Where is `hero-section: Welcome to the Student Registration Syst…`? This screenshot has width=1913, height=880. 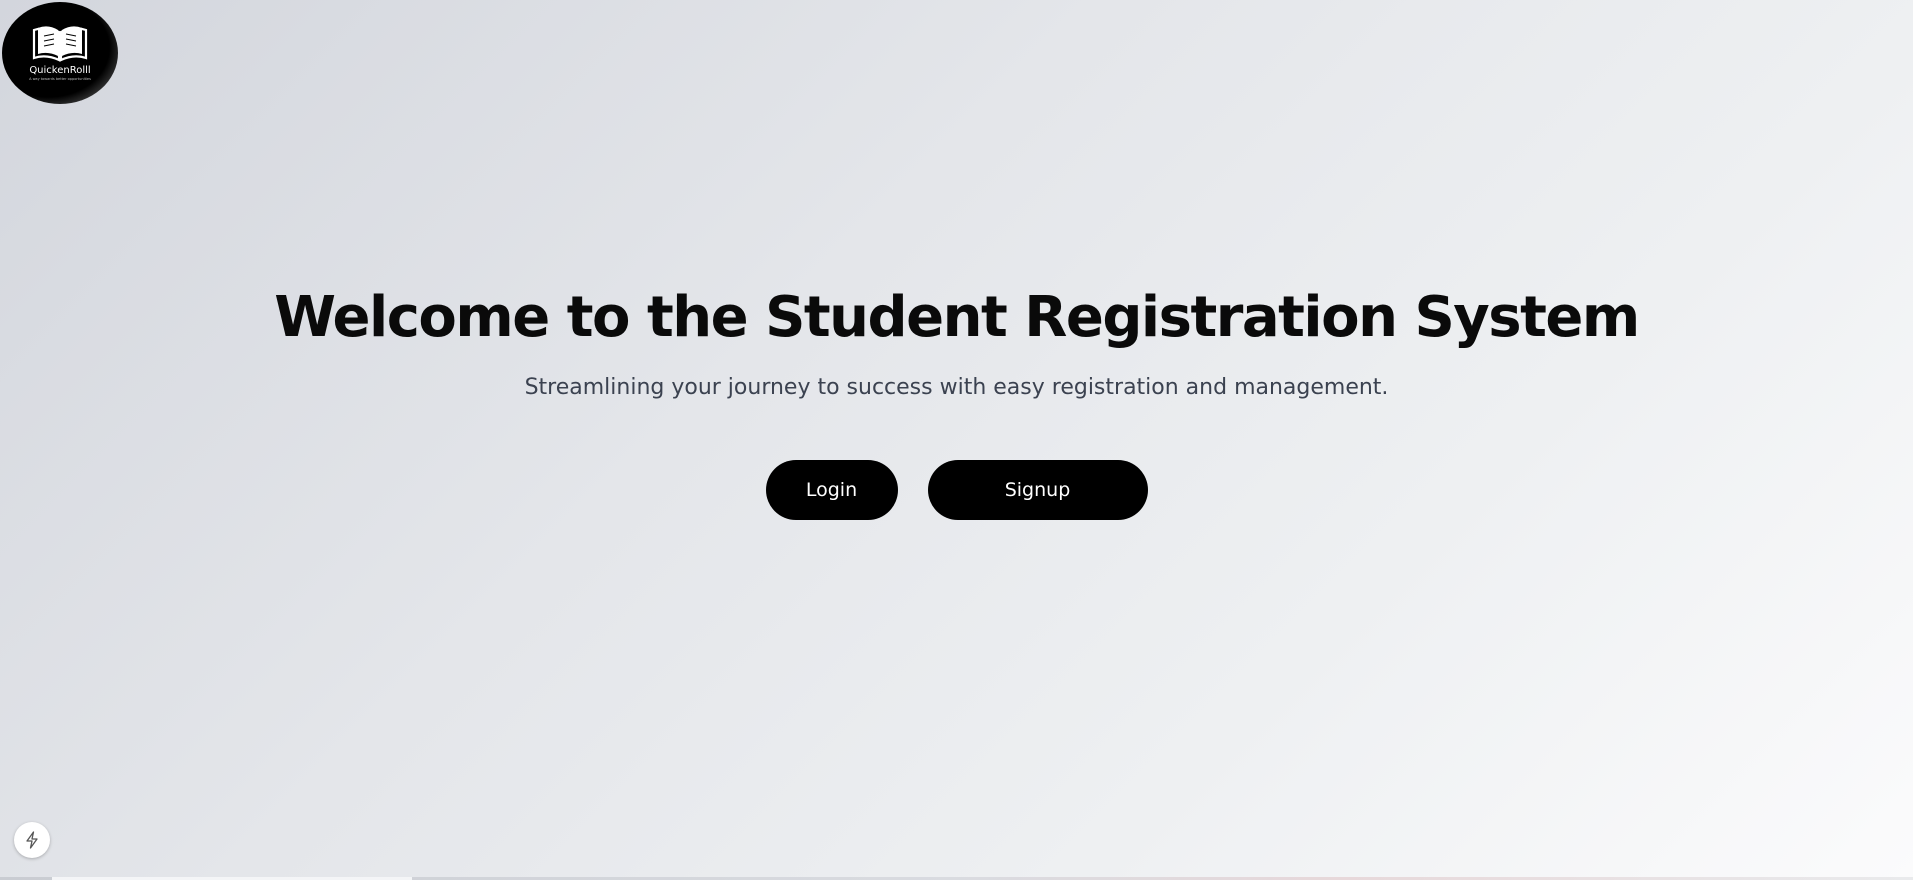
hero-section: Welcome to the Student Registration Syst… is located at coordinates (956, 342).